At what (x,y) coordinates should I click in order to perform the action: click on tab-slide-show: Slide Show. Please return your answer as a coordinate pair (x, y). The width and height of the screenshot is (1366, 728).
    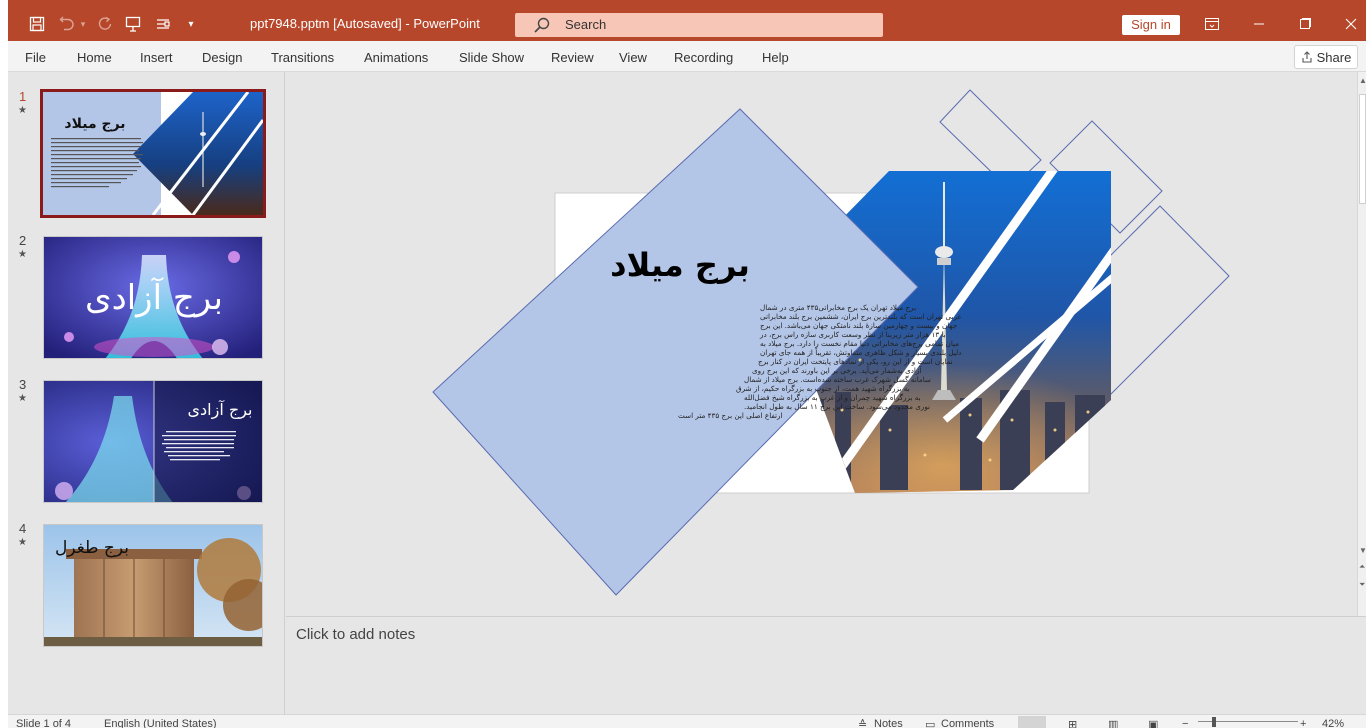
    Looking at the image, I should click on (491, 57).